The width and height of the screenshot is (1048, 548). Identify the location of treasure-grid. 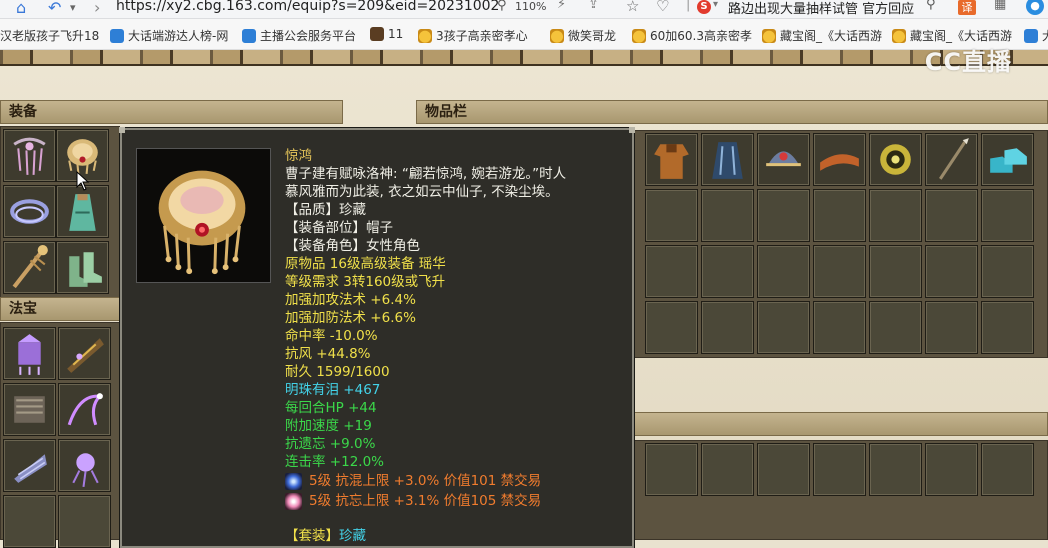
(60, 435).